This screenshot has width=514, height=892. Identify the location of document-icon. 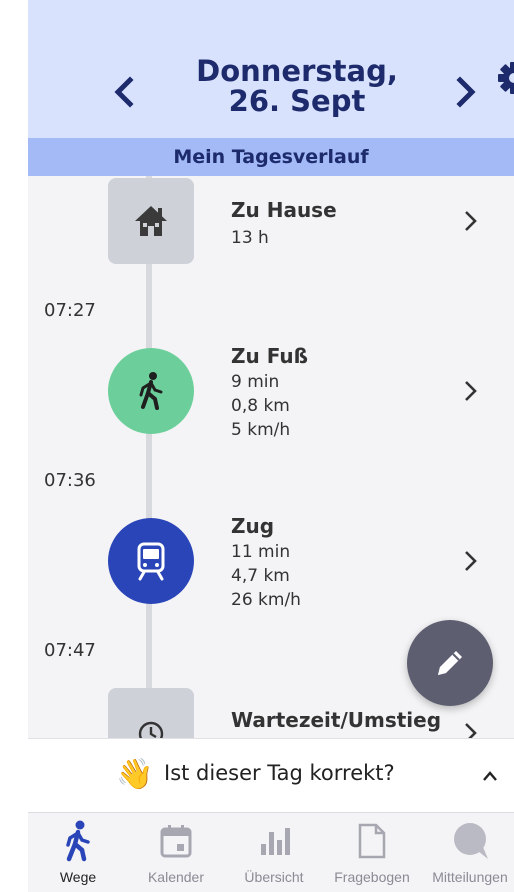
(372, 841).